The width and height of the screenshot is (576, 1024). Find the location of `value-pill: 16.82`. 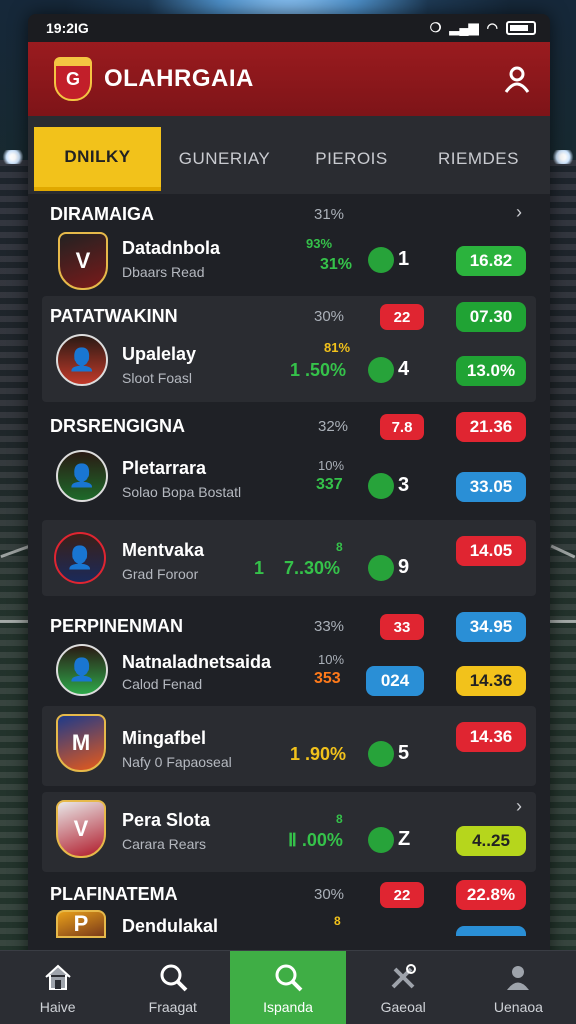

value-pill: 16.82 is located at coordinates (491, 261).